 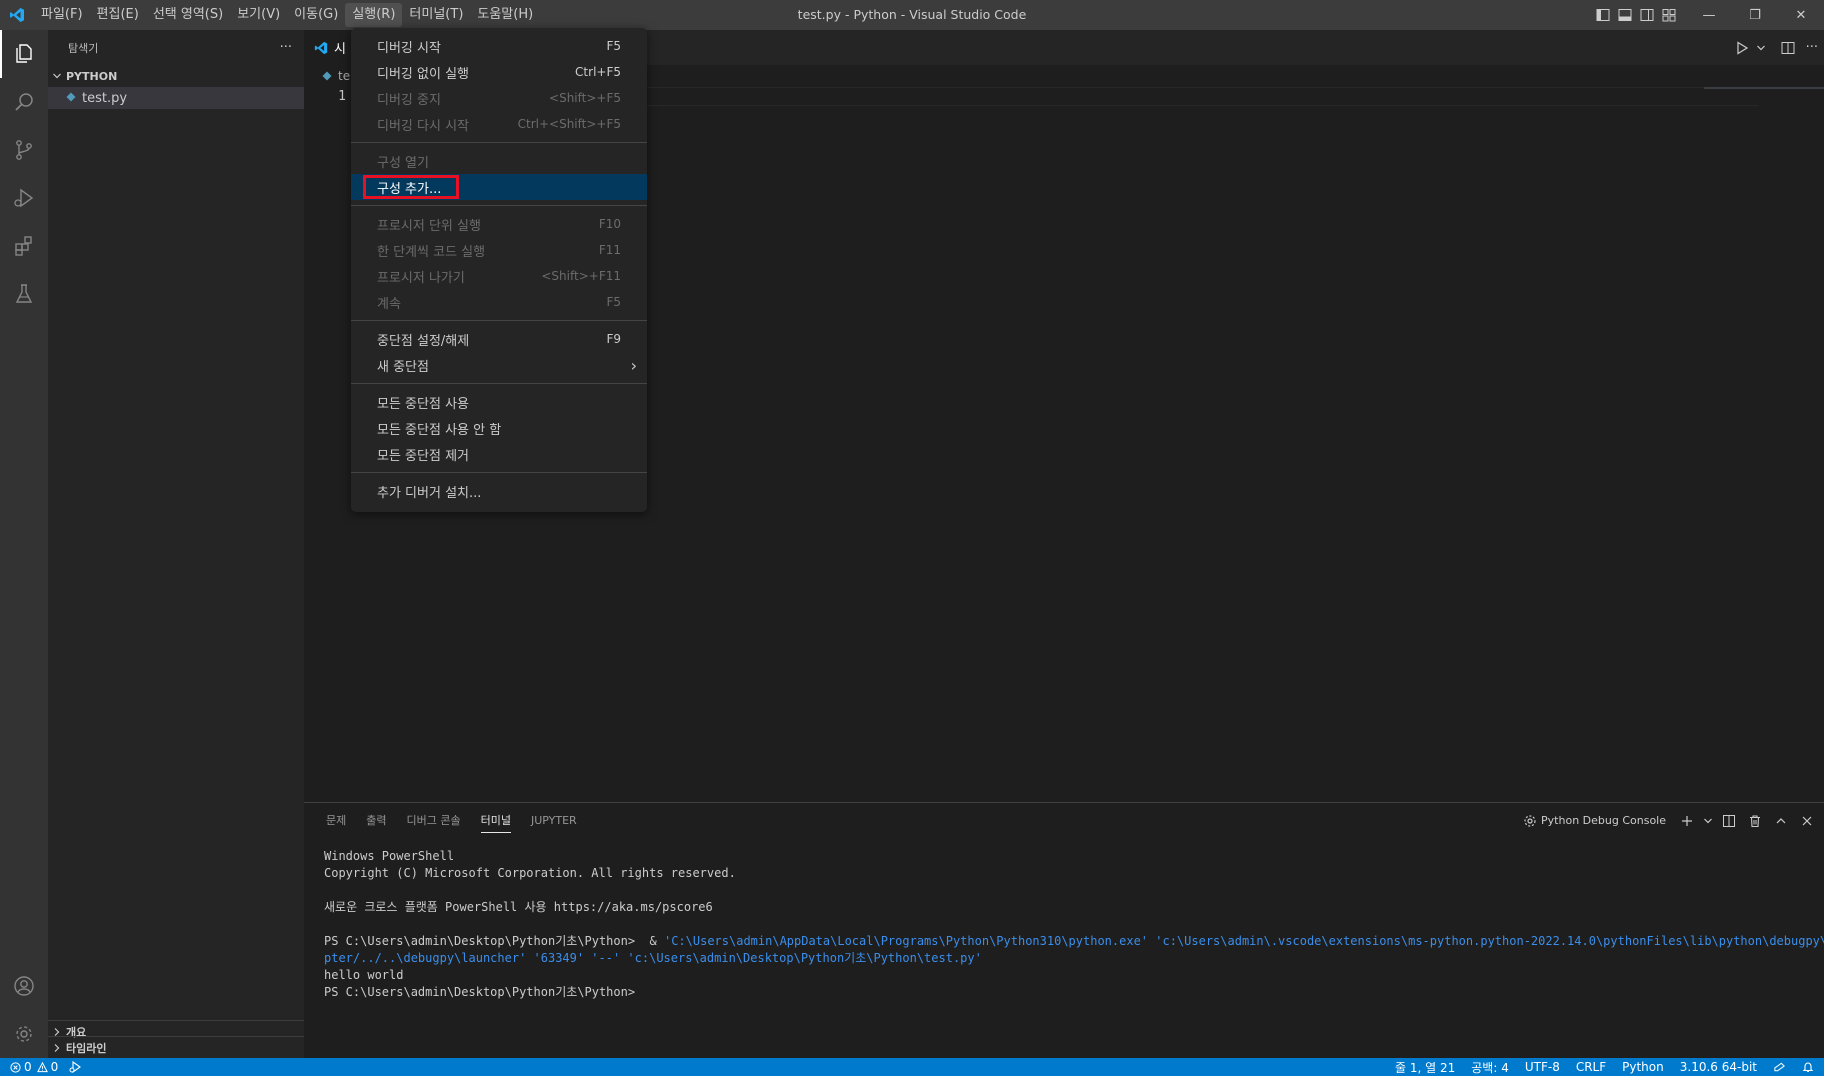 What do you see at coordinates (1779, 1067) in the screenshot?
I see `feedback-icon` at bounding box center [1779, 1067].